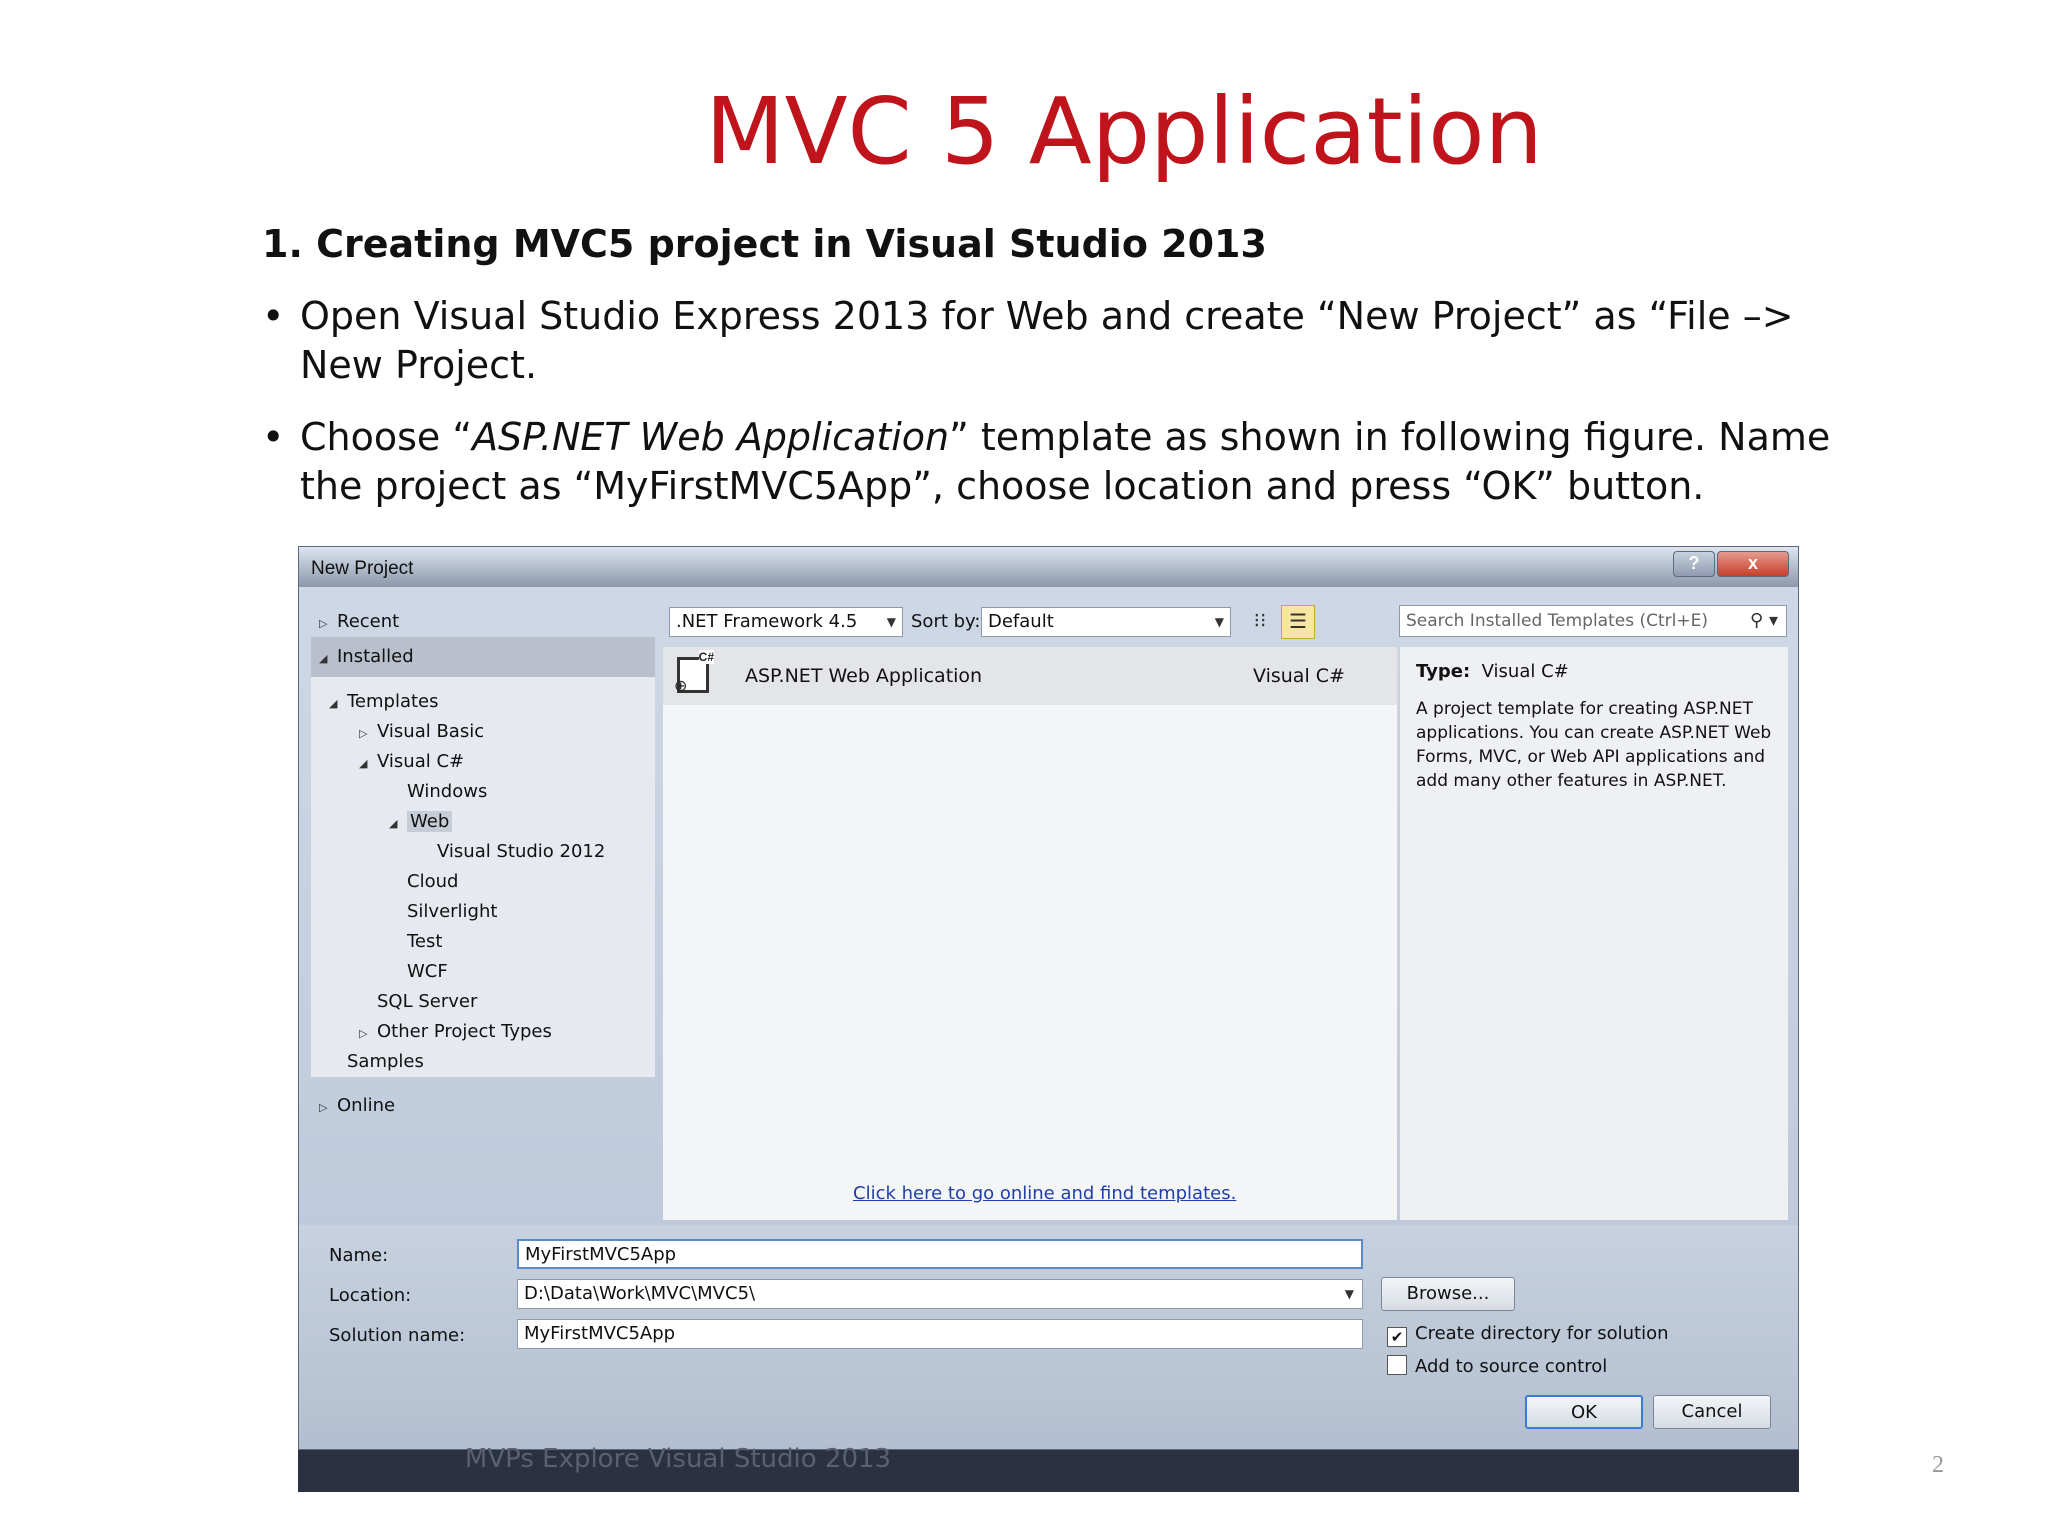 The width and height of the screenshot is (2048, 1536). What do you see at coordinates (1260, 622) in the screenshot?
I see `small-icons-view-icon: ⁝⁝` at bounding box center [1260, 622].